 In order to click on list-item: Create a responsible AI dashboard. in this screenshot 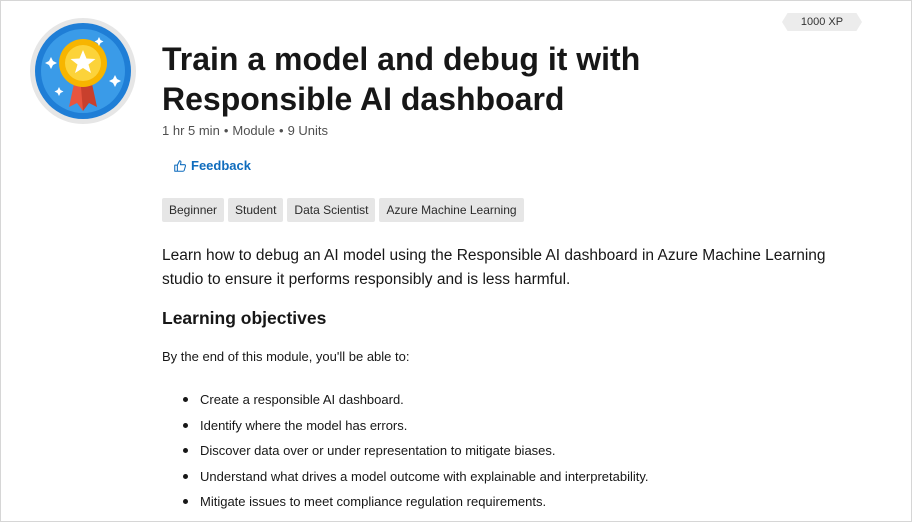, I will do `click(405, 402)`.